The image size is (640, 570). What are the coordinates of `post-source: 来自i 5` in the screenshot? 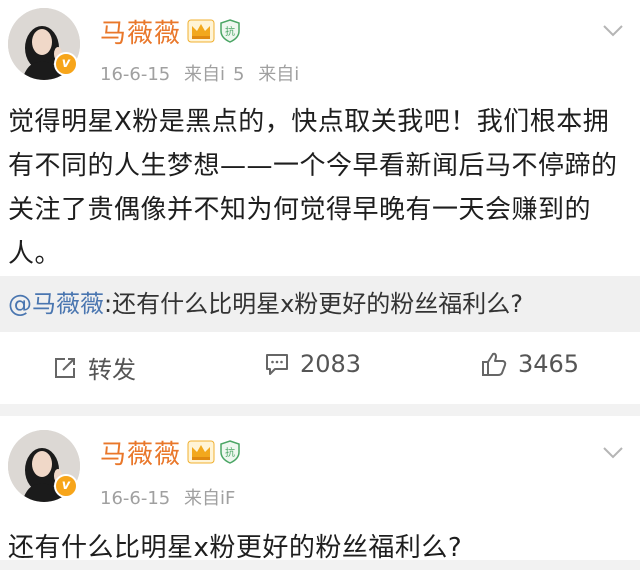 It's located at (214, 74).